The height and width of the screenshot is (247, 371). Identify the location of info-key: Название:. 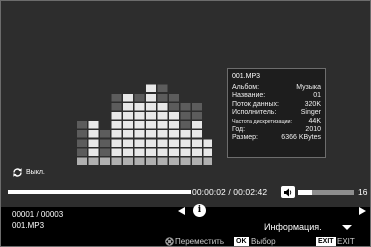
(249, 96).